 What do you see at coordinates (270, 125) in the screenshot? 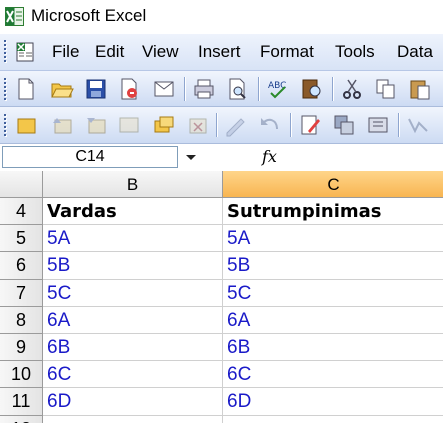
I see `undo-icon` at bounding box center [270, 125].